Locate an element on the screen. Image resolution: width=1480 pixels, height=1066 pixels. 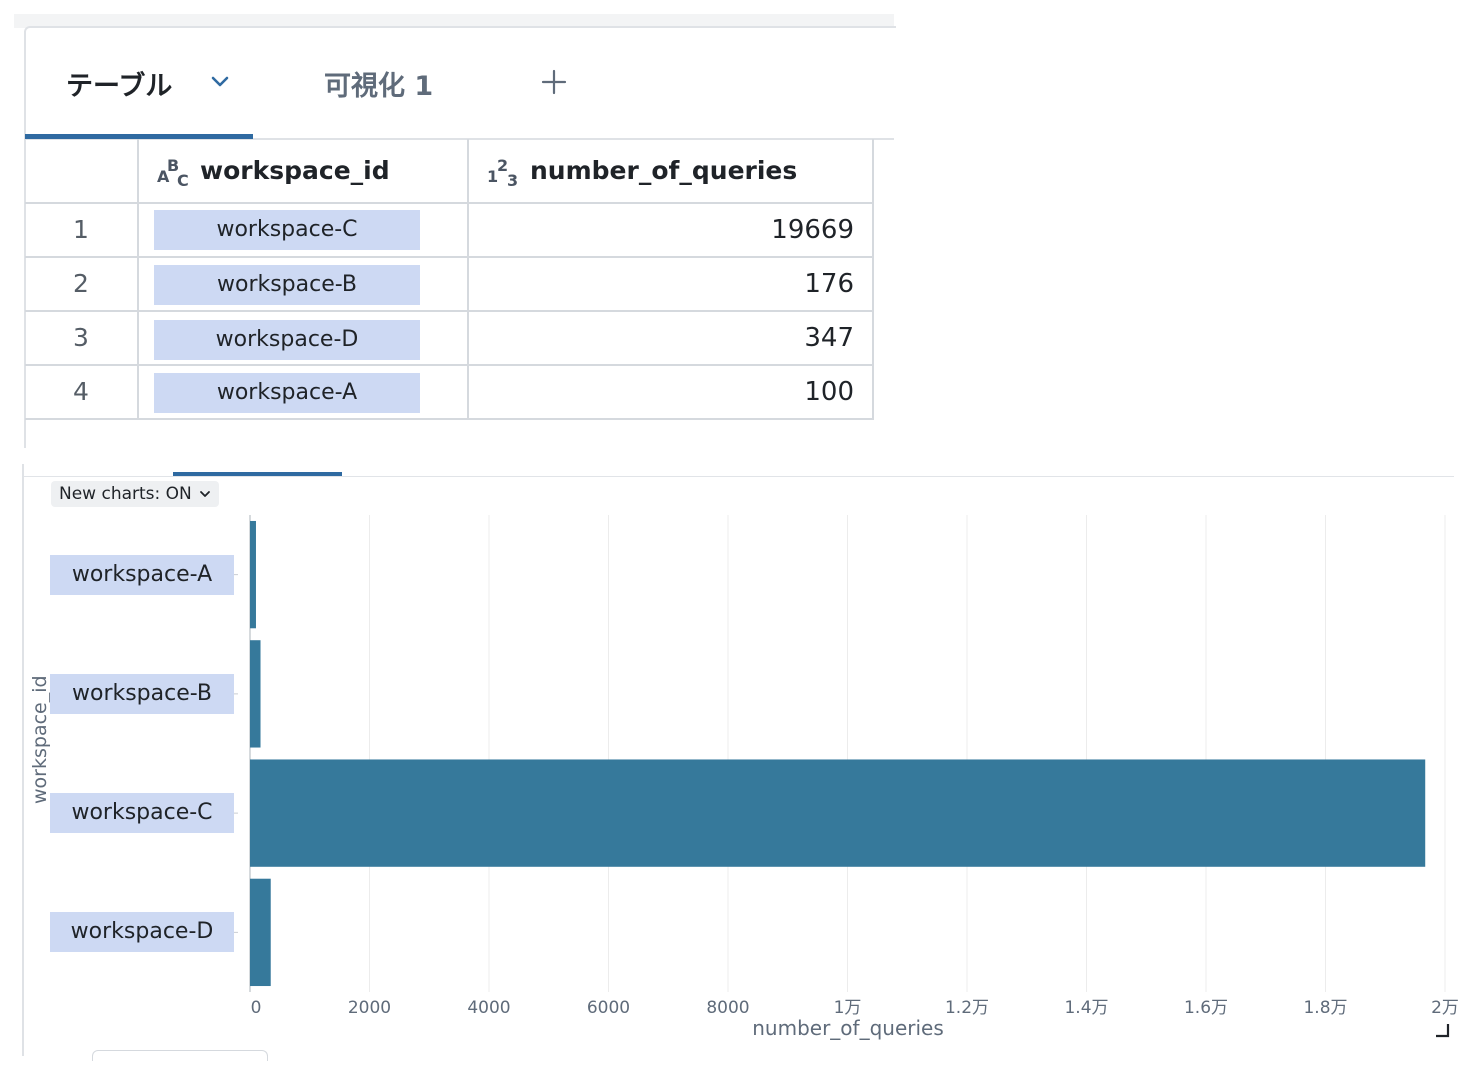
y-category-label: workspace-C is located at coordinates (142, 813).